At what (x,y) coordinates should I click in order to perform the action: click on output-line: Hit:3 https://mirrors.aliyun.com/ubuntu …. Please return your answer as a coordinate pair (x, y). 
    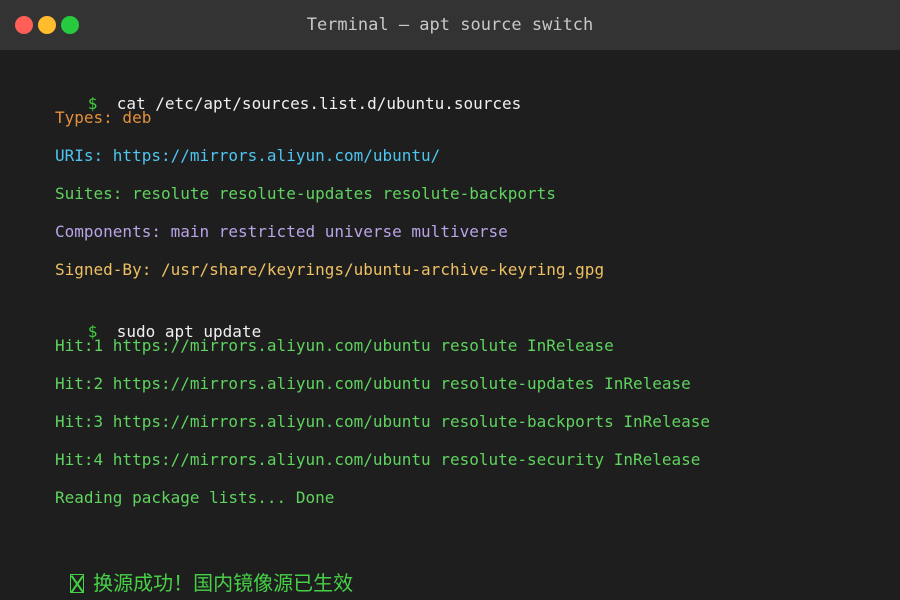
    Looking at the image, I should click on (383, 421).